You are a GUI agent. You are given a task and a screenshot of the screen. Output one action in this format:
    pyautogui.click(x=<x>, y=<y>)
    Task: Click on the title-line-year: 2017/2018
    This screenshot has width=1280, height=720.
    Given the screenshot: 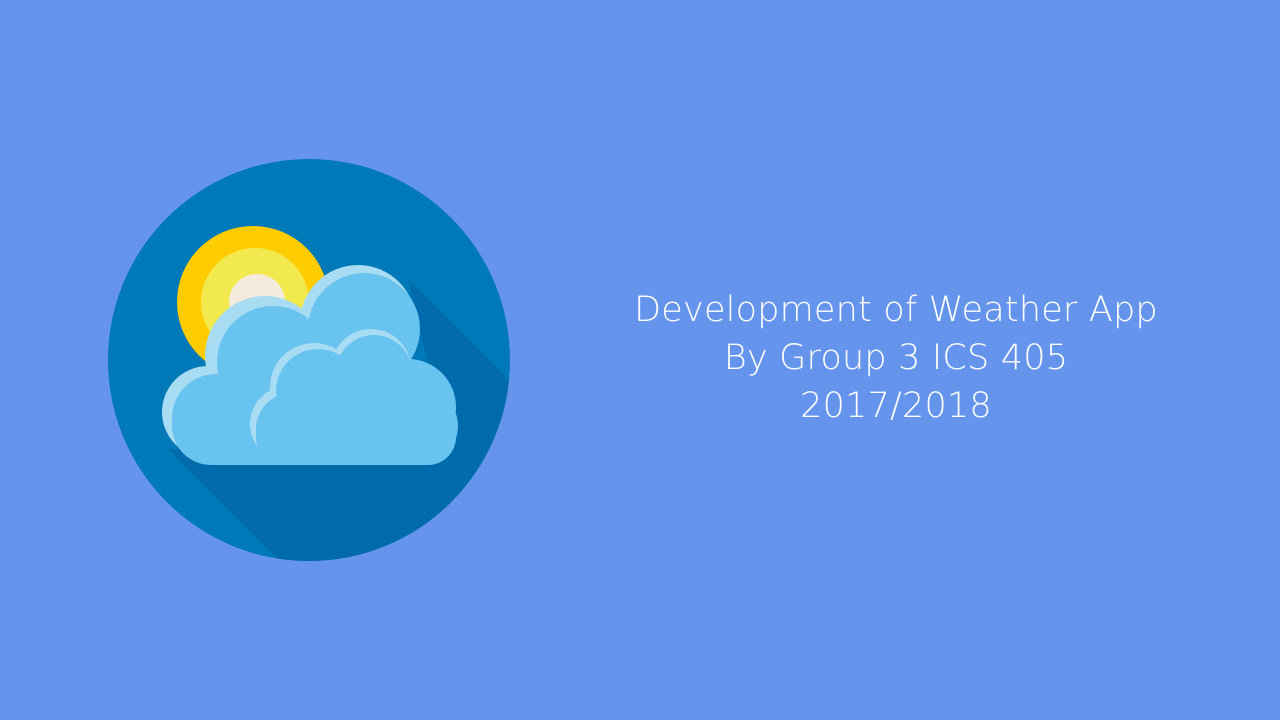 What is the action you would take?
    pyautogui.click(x=896, y=406)
    